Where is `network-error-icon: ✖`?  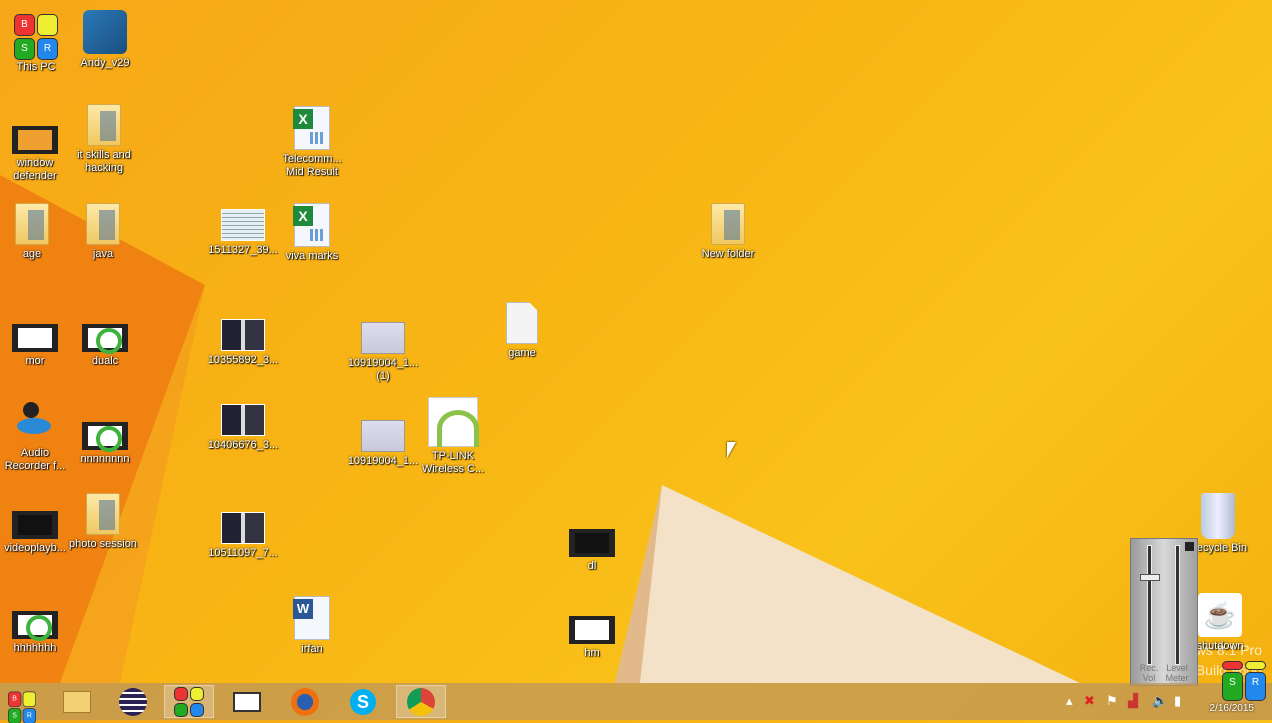 network-error-icon: ✖ is located at coordinates (1089, 701).